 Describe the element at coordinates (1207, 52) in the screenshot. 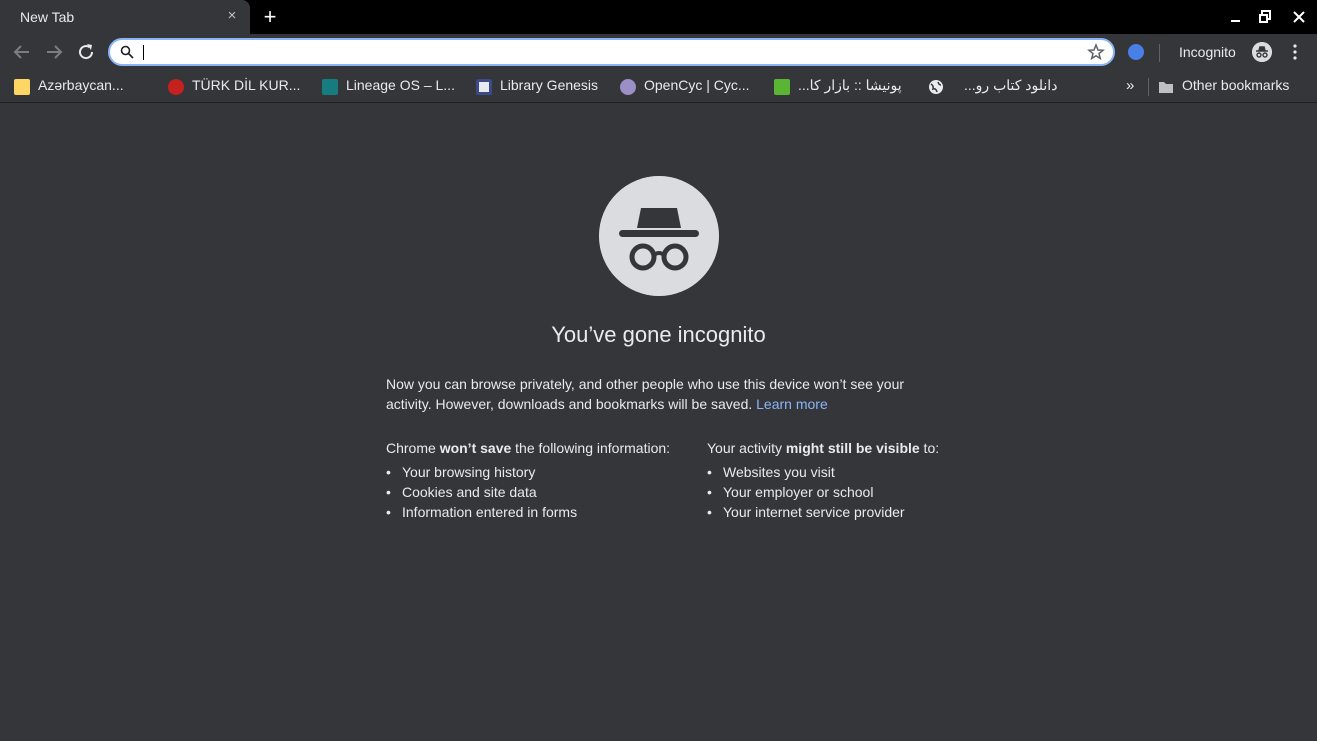

I see `profile-label: Incognito` at that location.